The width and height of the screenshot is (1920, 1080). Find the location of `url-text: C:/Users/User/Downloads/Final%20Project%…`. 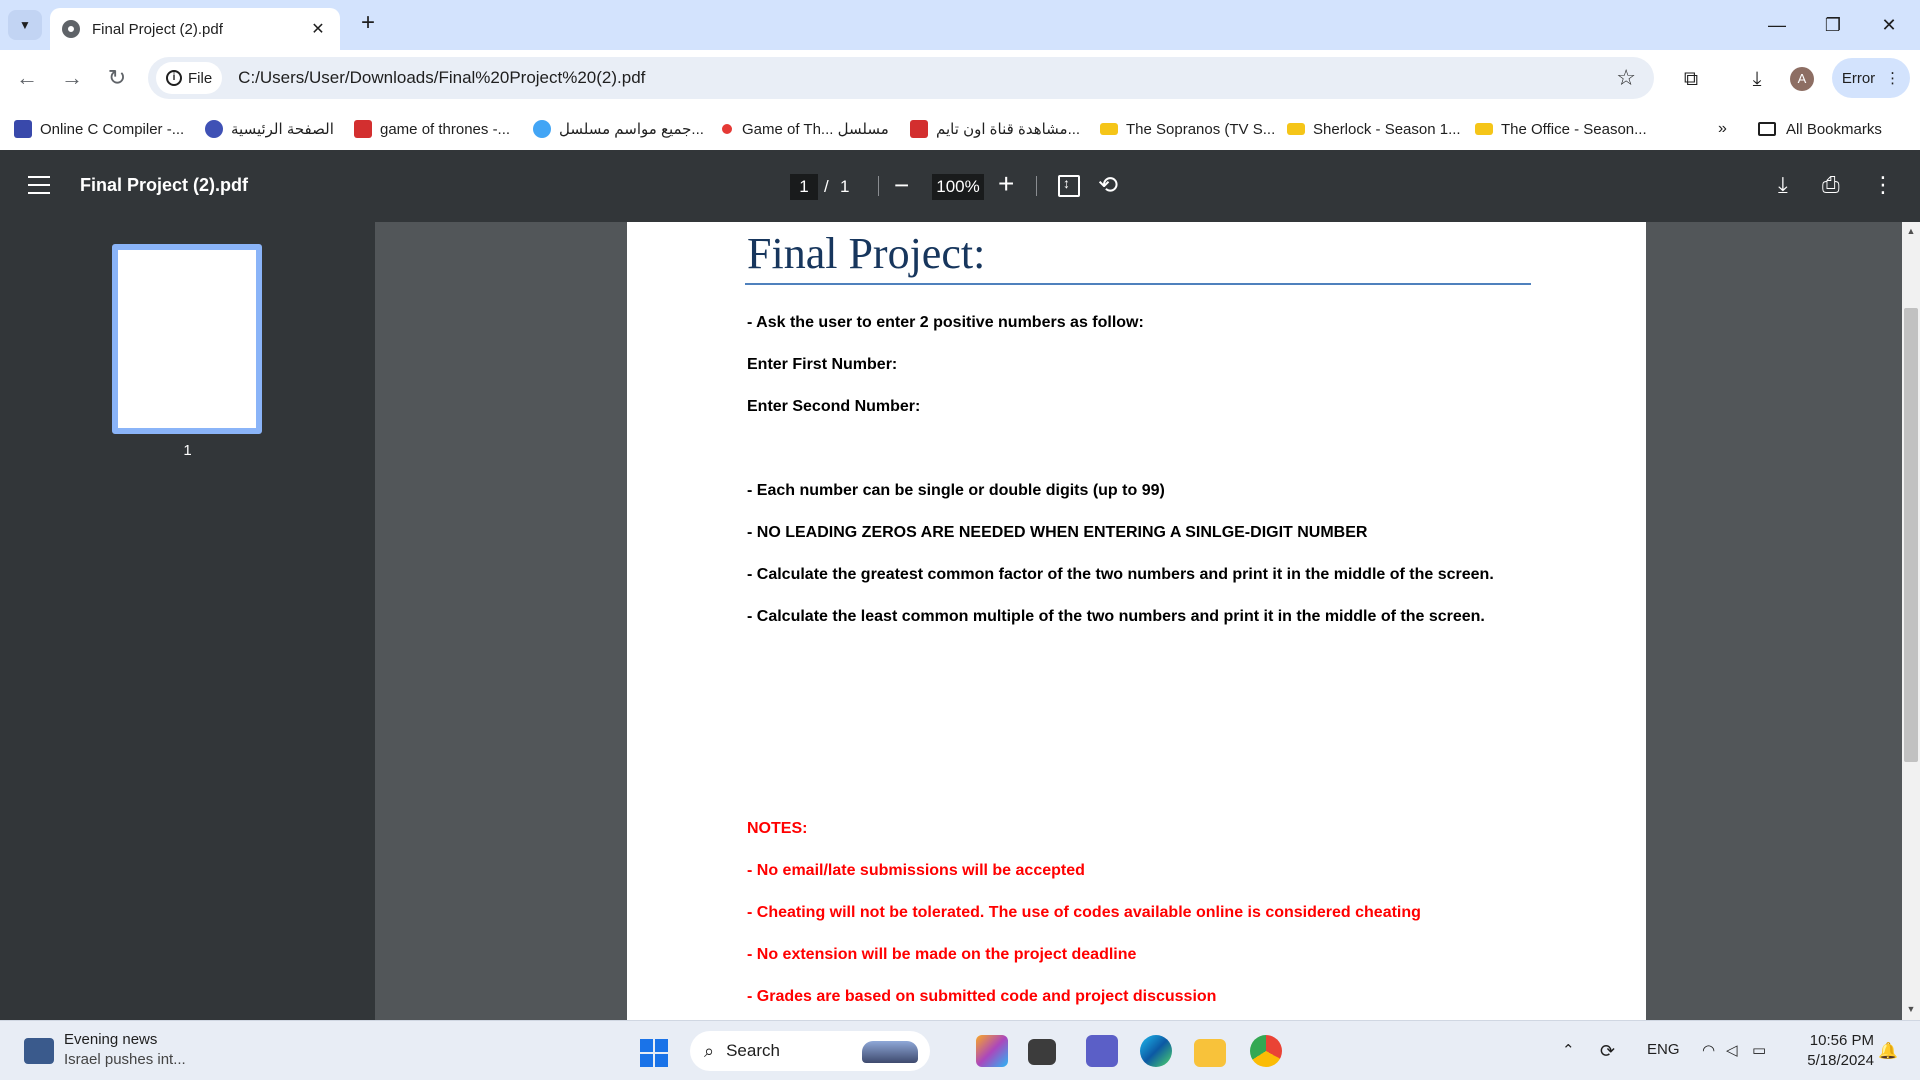

url-text: C:/Users/User/Downloads/Final%20Project%… is located at coordinates (927, 78).